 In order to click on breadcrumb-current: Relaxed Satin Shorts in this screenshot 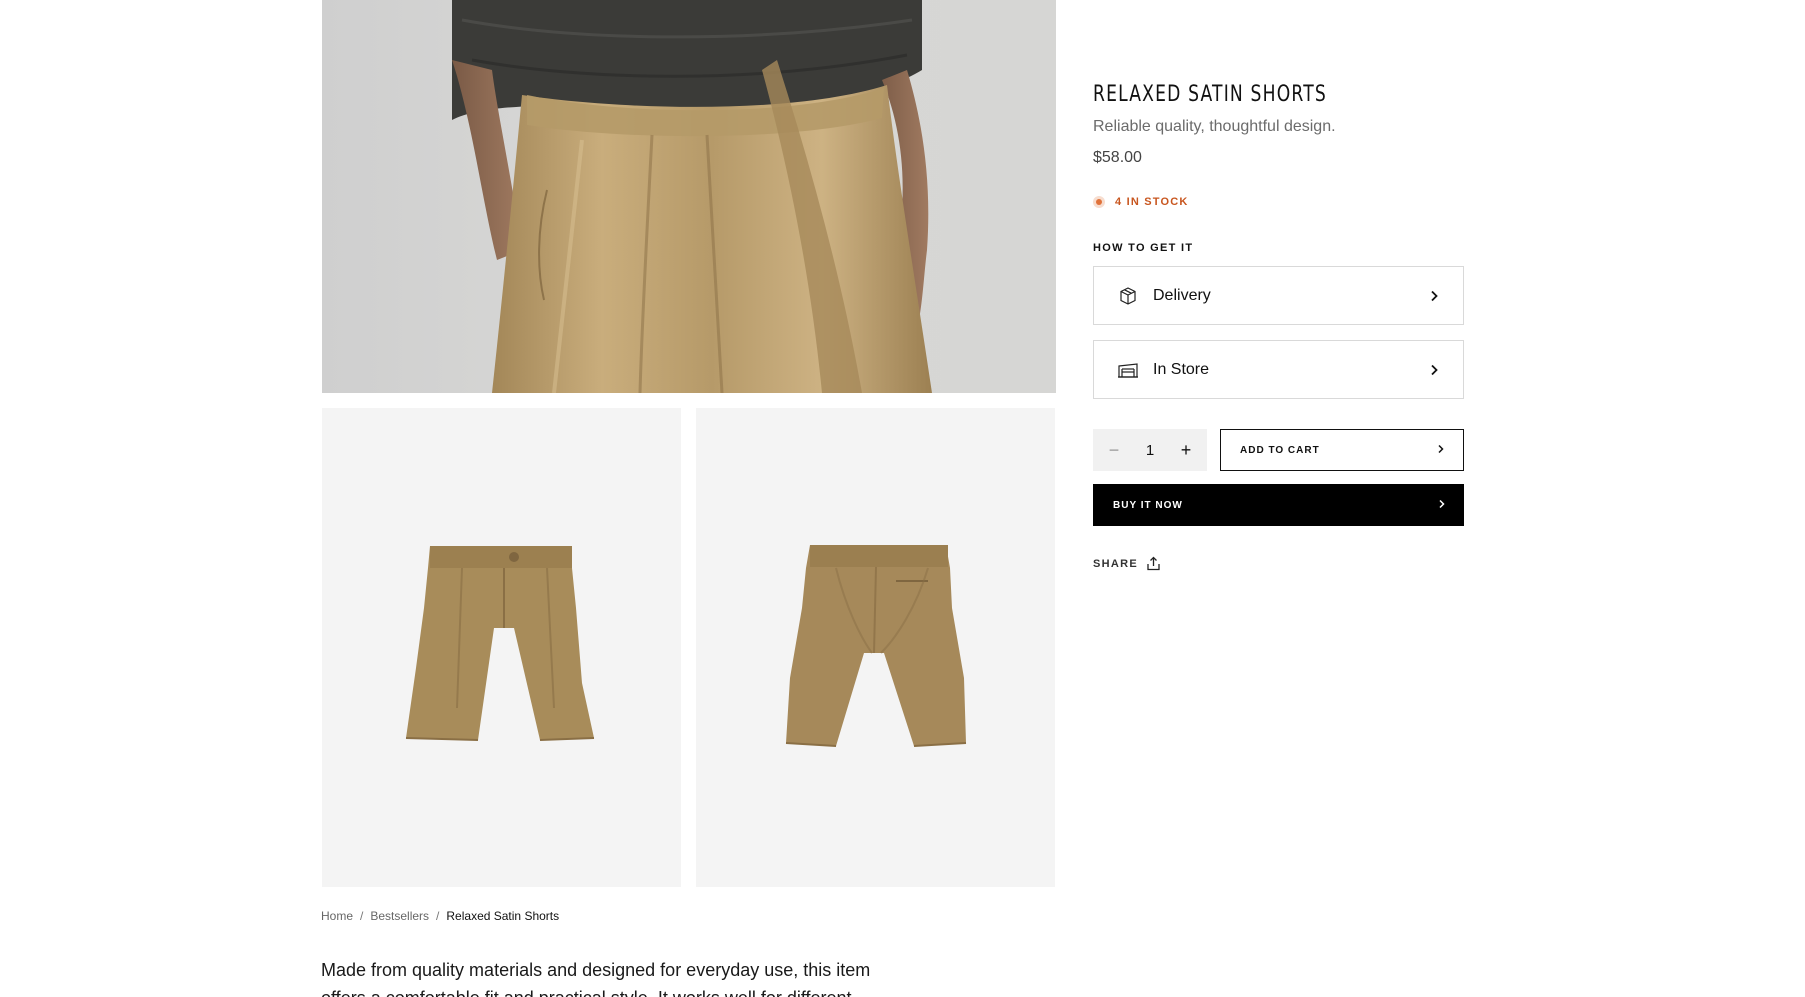, I will do `click(503, 916)`.